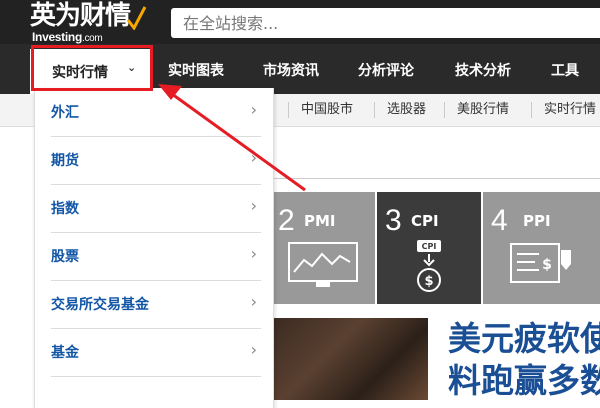  What do you see at coordinates (320, 221) in the screenshot?
I see `tile-label: PMI` at bounding box center [320, 221].